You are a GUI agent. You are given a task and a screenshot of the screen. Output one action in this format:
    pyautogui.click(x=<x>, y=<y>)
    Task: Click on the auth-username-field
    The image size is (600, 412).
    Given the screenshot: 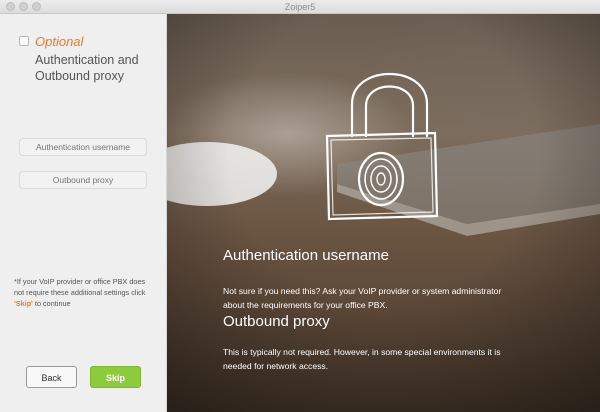 What is the action you would take?
    pyautogui.click(x=83, y=147)
    